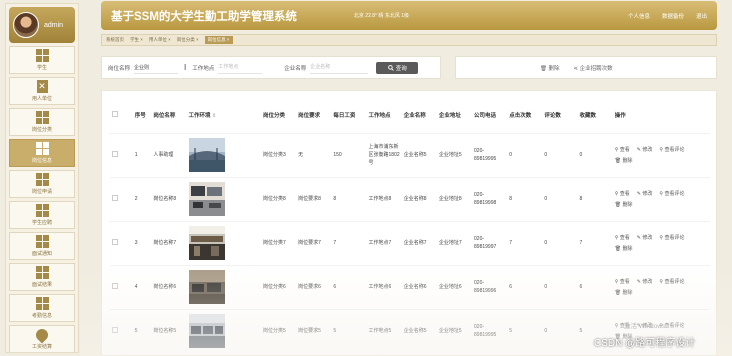 Image resolution: width=732 pixels, height=356 pixels. Describe the element at coordinates (169, 198) in the screenshot. I see `cell-post-name: 岗位名称8` at that location.